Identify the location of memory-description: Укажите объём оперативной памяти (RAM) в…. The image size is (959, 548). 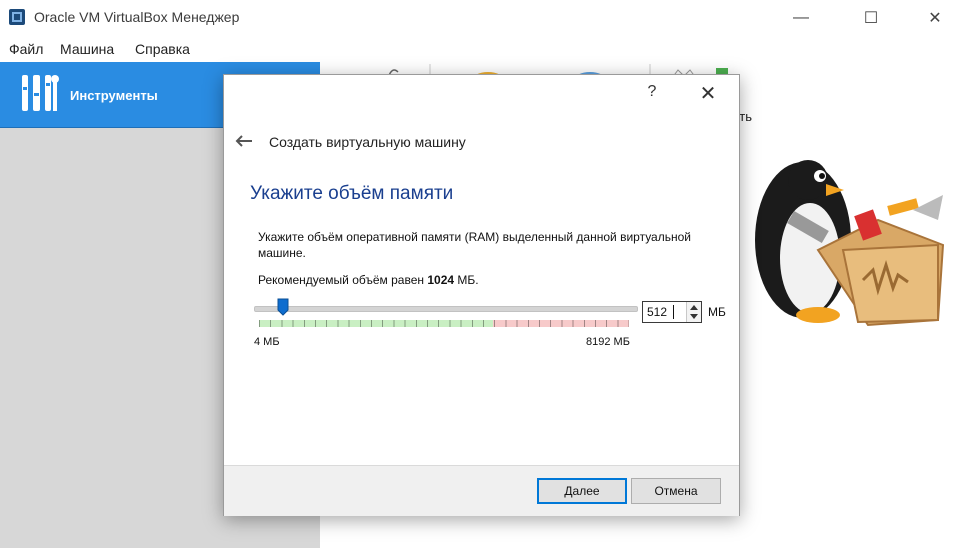
(474, 245).